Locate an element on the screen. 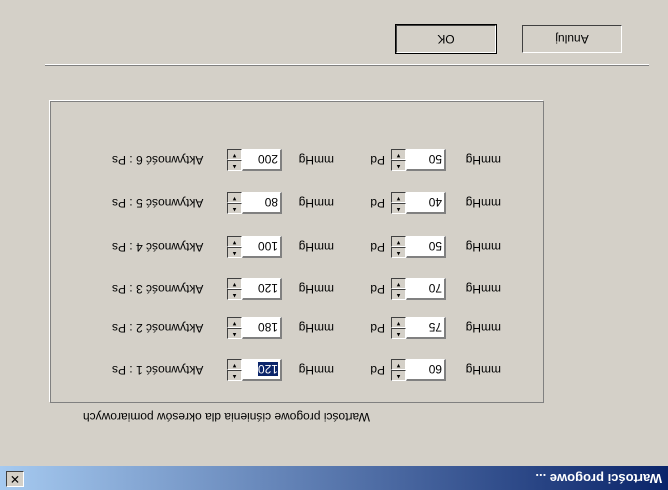 This screenshot has height=490, width=668. pd-spinner: 70 ▲ ▼ is located at coordinates (418, 289).